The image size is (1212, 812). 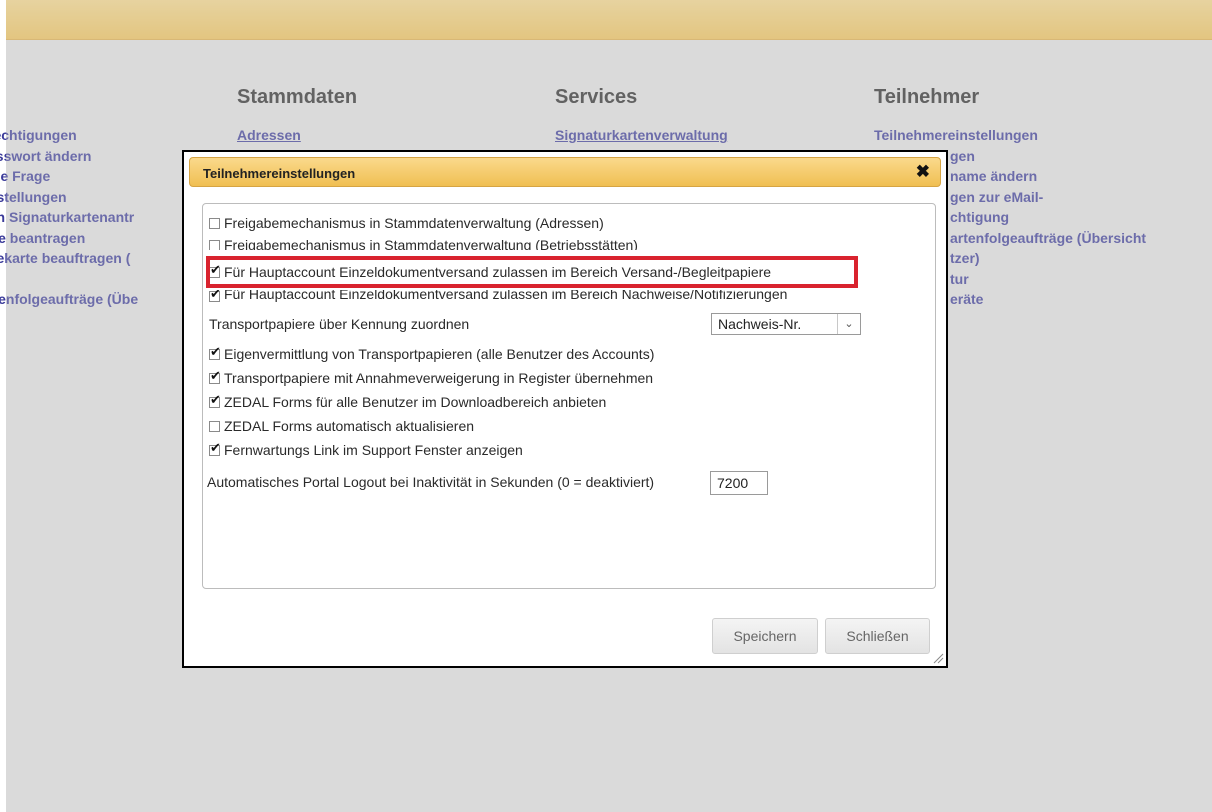 What do you see at coordinates (739, 483) in the screenshot?
I see `logout-seconds-input` at bounding box center [739, 483].